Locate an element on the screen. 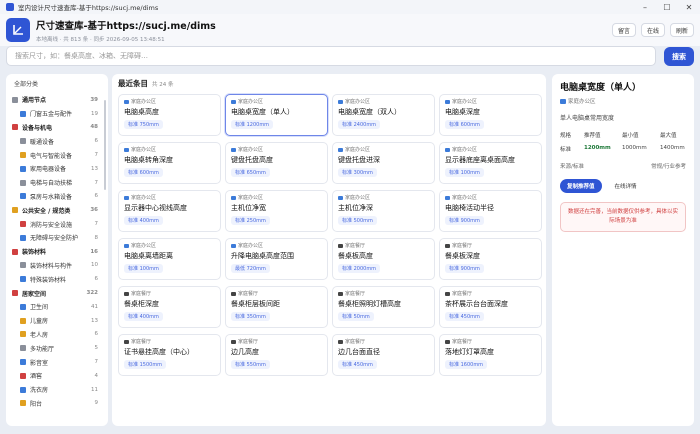  sidebar-item: 卫生间 41 is located at coordinates (57, 307).